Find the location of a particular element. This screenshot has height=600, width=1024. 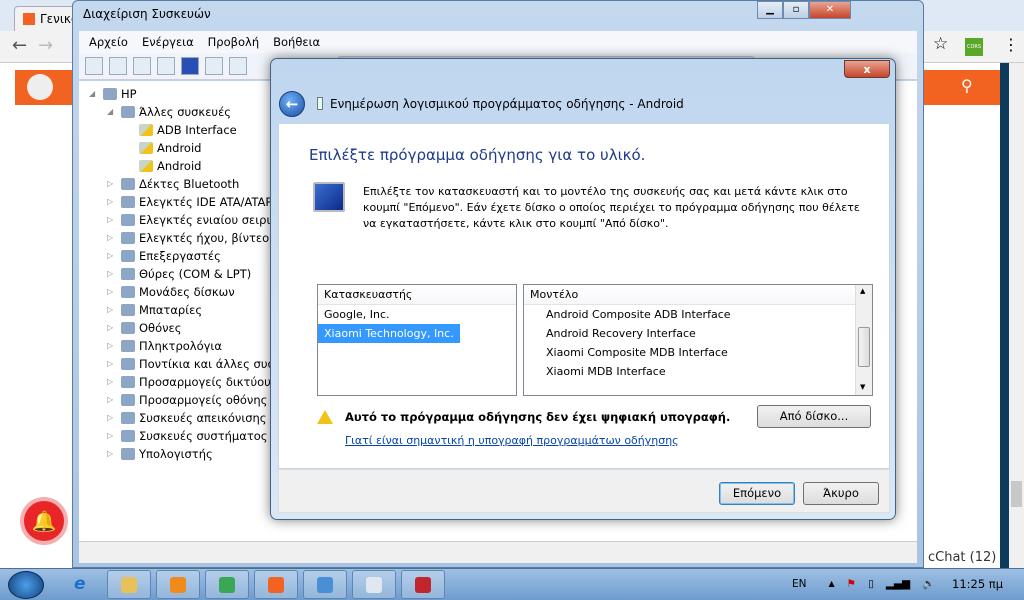

menu-help: Βοήθεια is located at coordinates (296, 42).